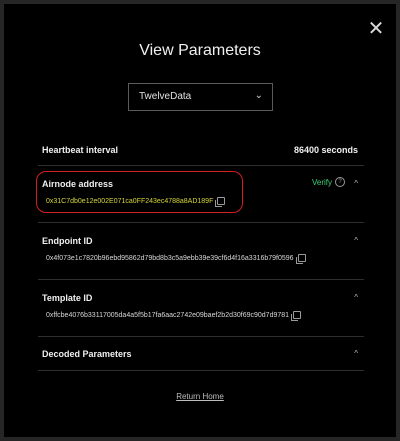 Image resolution: width=400 pixels, height=441 pixels. Describe the element at coordinates (87, 354) in the screenshot. I see `decoded-parameters-label: Decoded Parameters` at that location.